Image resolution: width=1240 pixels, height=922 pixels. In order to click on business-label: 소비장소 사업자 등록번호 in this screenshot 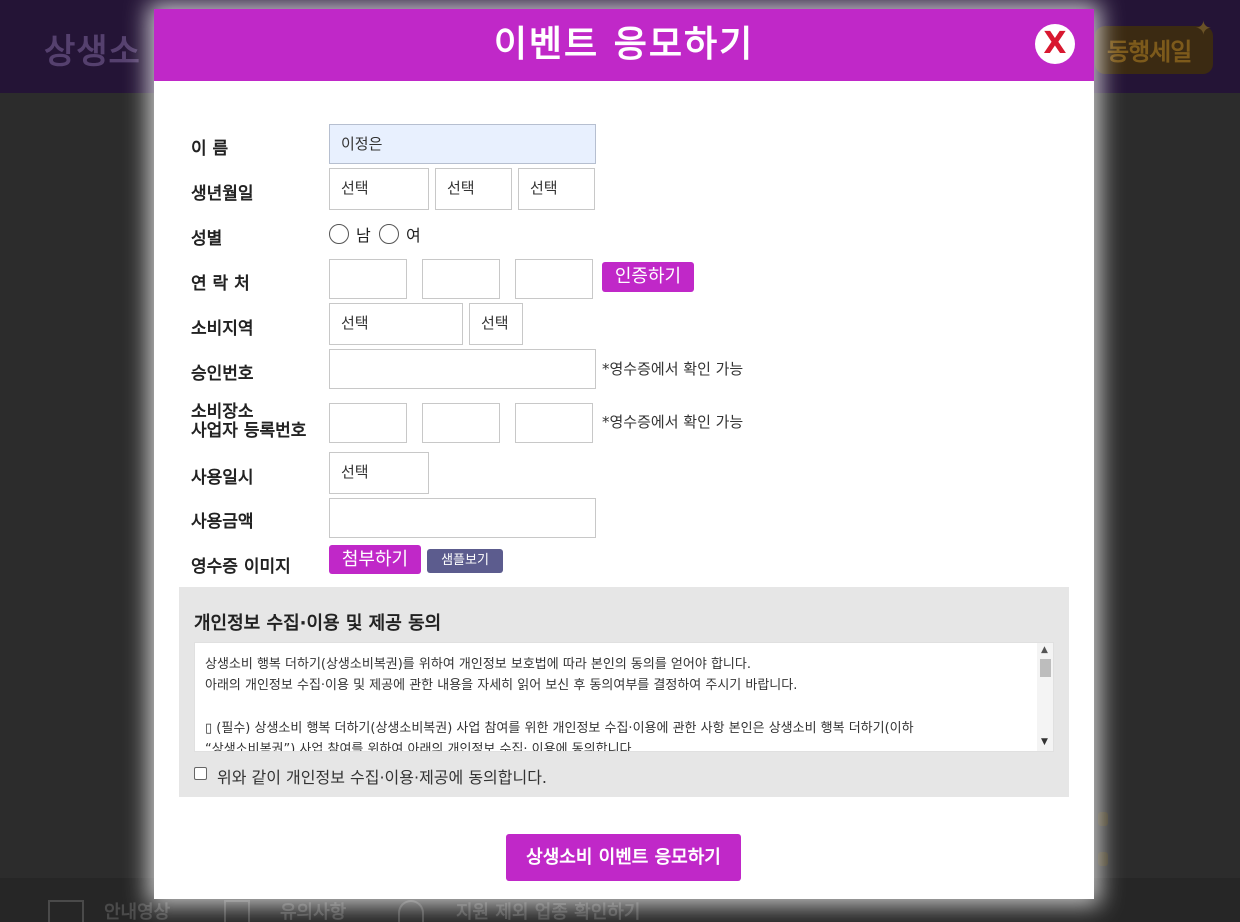, I will do `click(248, 422)`.